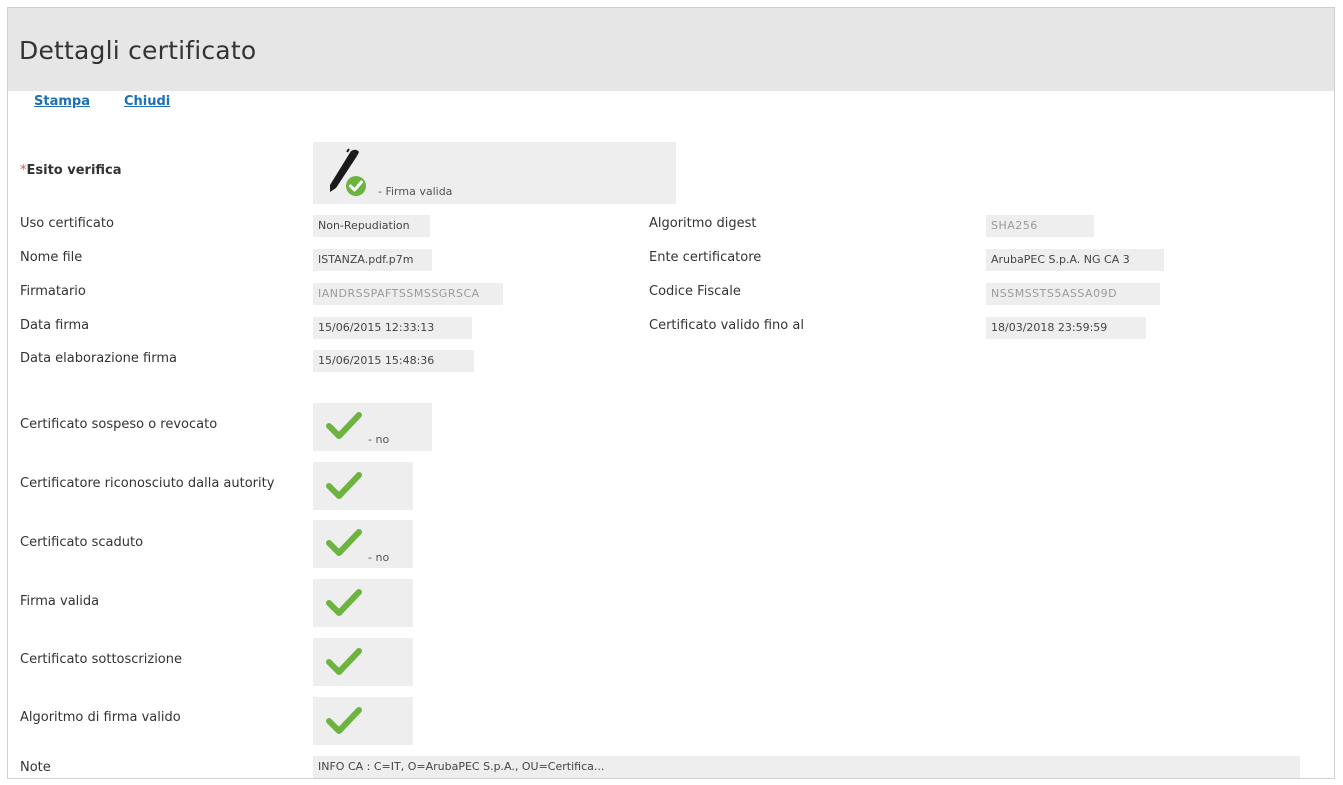 The width and height of the screenshot is (1343, 785). What do you see at coordinates (363, 603) in the screenshot?
I see `check-box-firma-valida` at bounding box center [363, 603].